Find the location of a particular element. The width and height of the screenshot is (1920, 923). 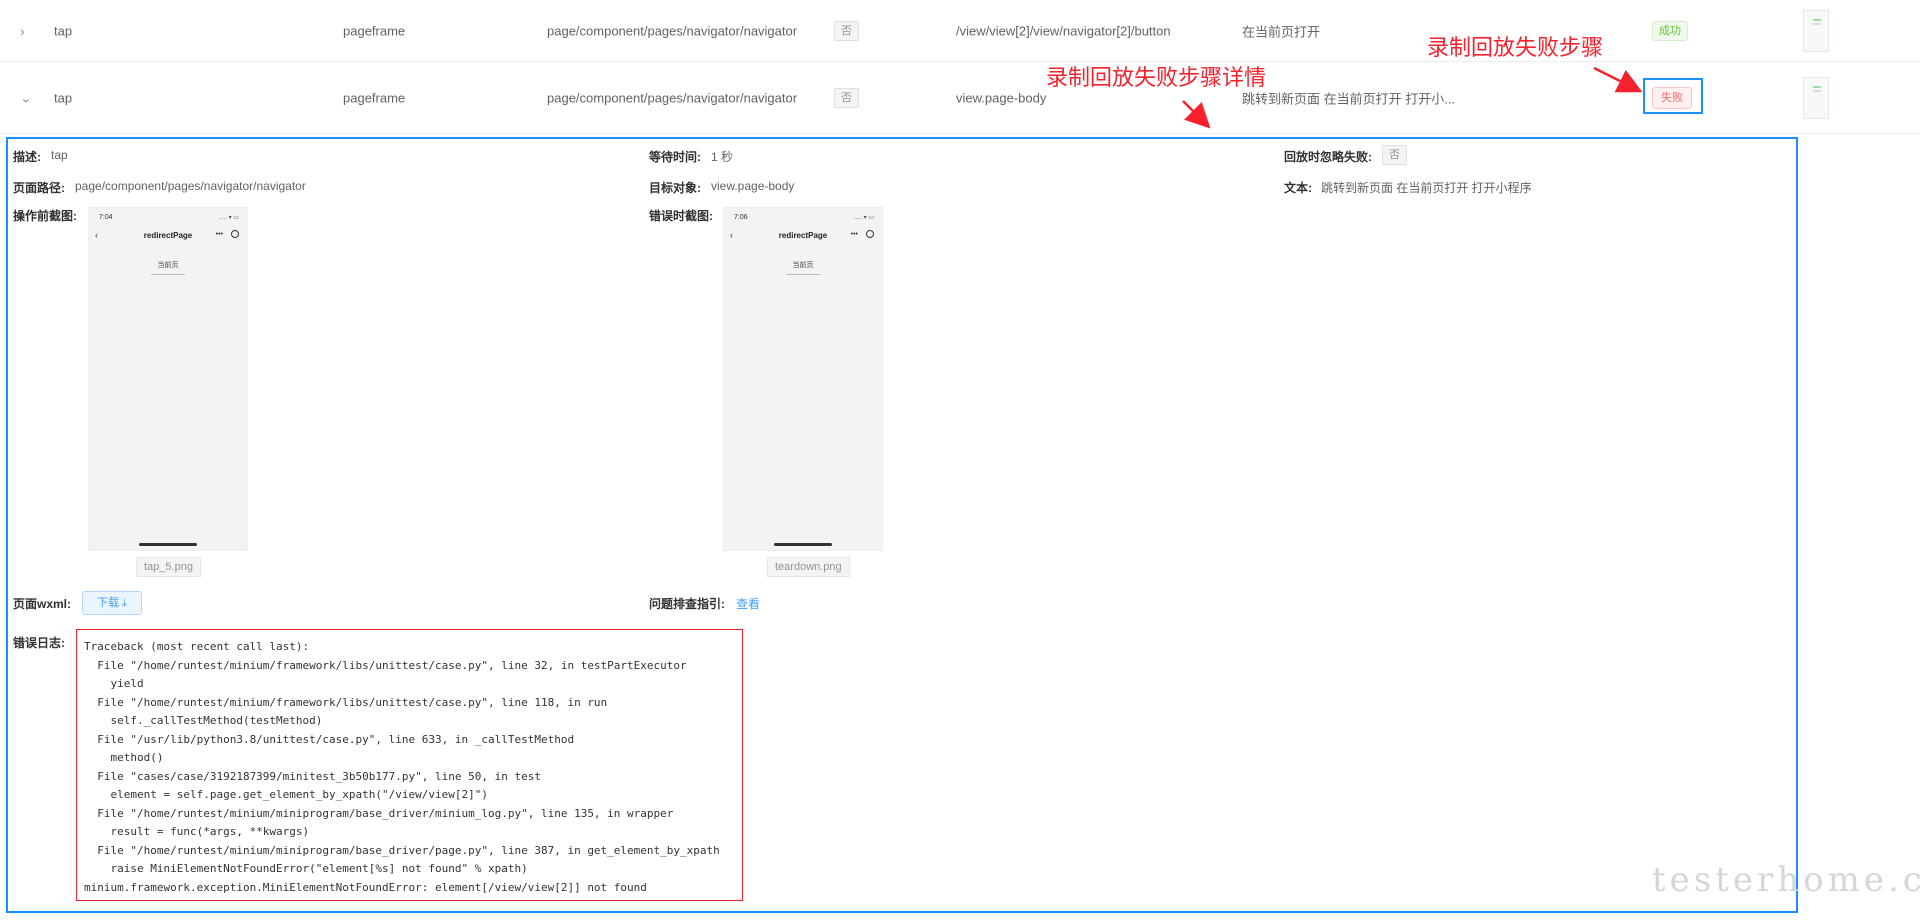

log-line: yield is located at coordinates (114, 683).